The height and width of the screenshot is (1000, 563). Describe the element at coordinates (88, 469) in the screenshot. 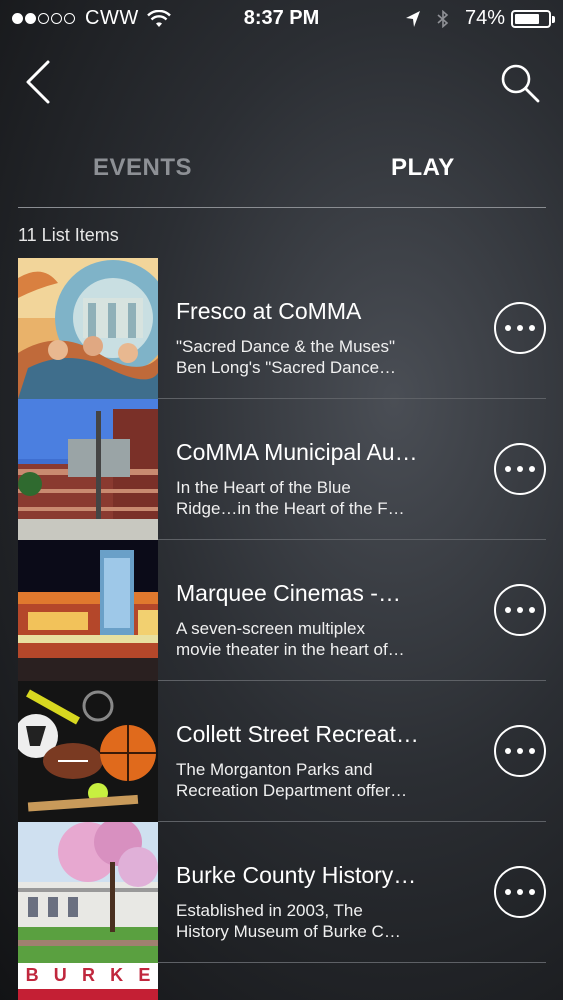

I see `auditorium-thumbnail` at that location.